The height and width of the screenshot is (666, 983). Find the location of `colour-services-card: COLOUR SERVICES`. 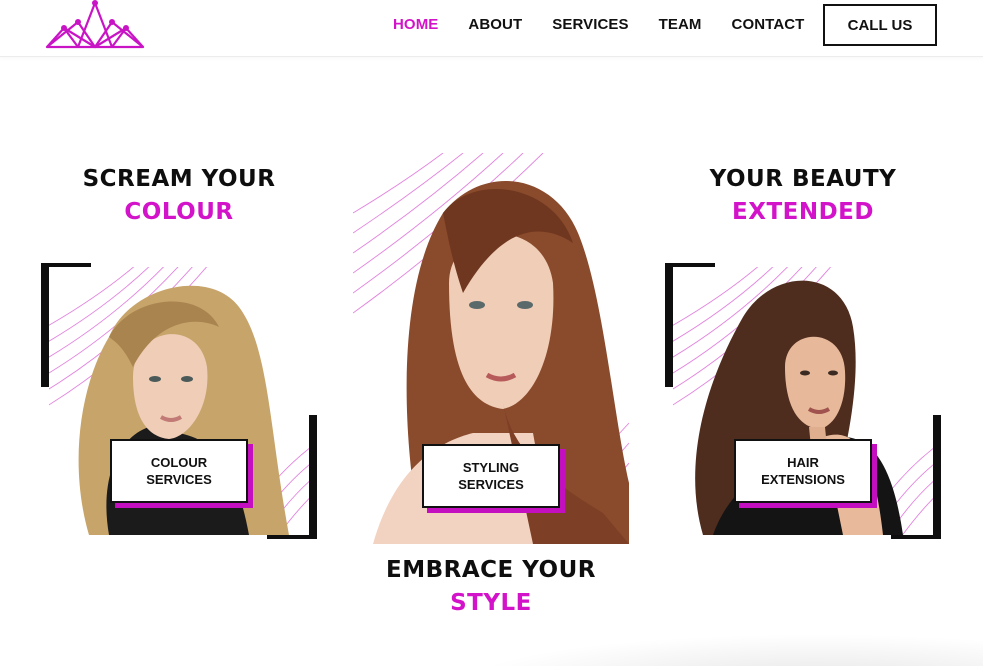

colour-services-card: COLOUR SERVICES is located at coordinates (179, 401).